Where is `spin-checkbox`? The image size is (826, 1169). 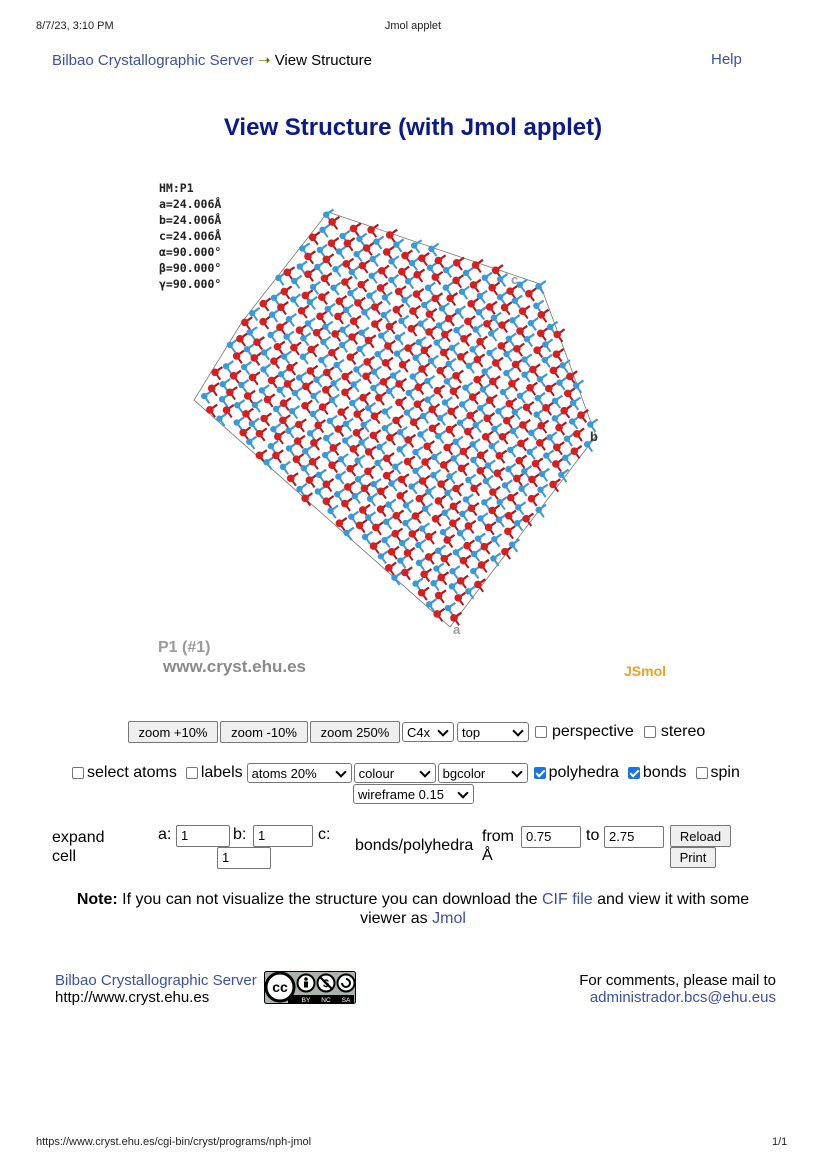
spin-checkbox is located at coordinates (701, 773).